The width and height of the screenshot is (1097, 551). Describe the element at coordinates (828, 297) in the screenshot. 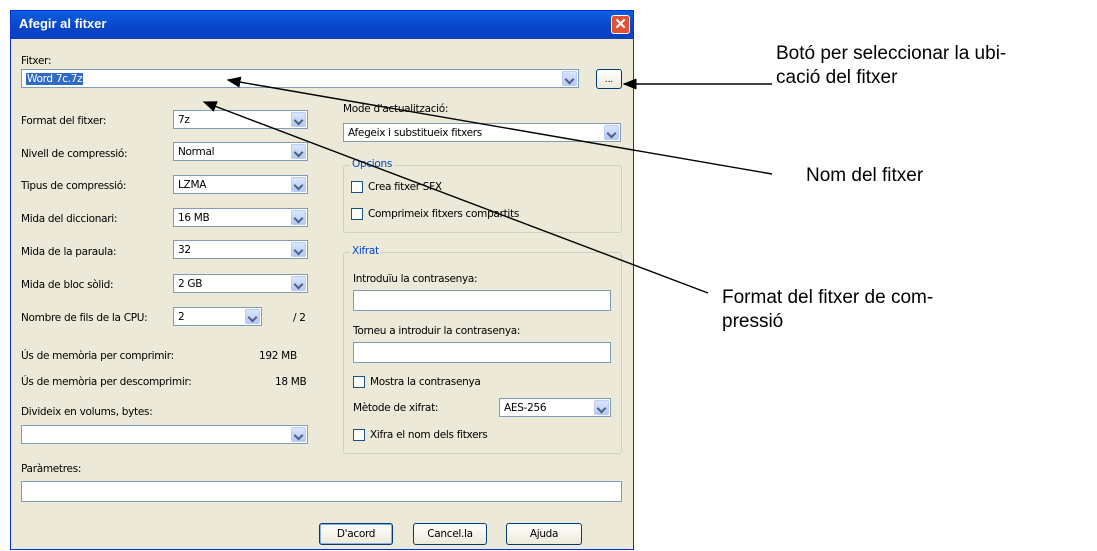

I see `annotation-format-line1: Format del fitxer de com-` at that location.